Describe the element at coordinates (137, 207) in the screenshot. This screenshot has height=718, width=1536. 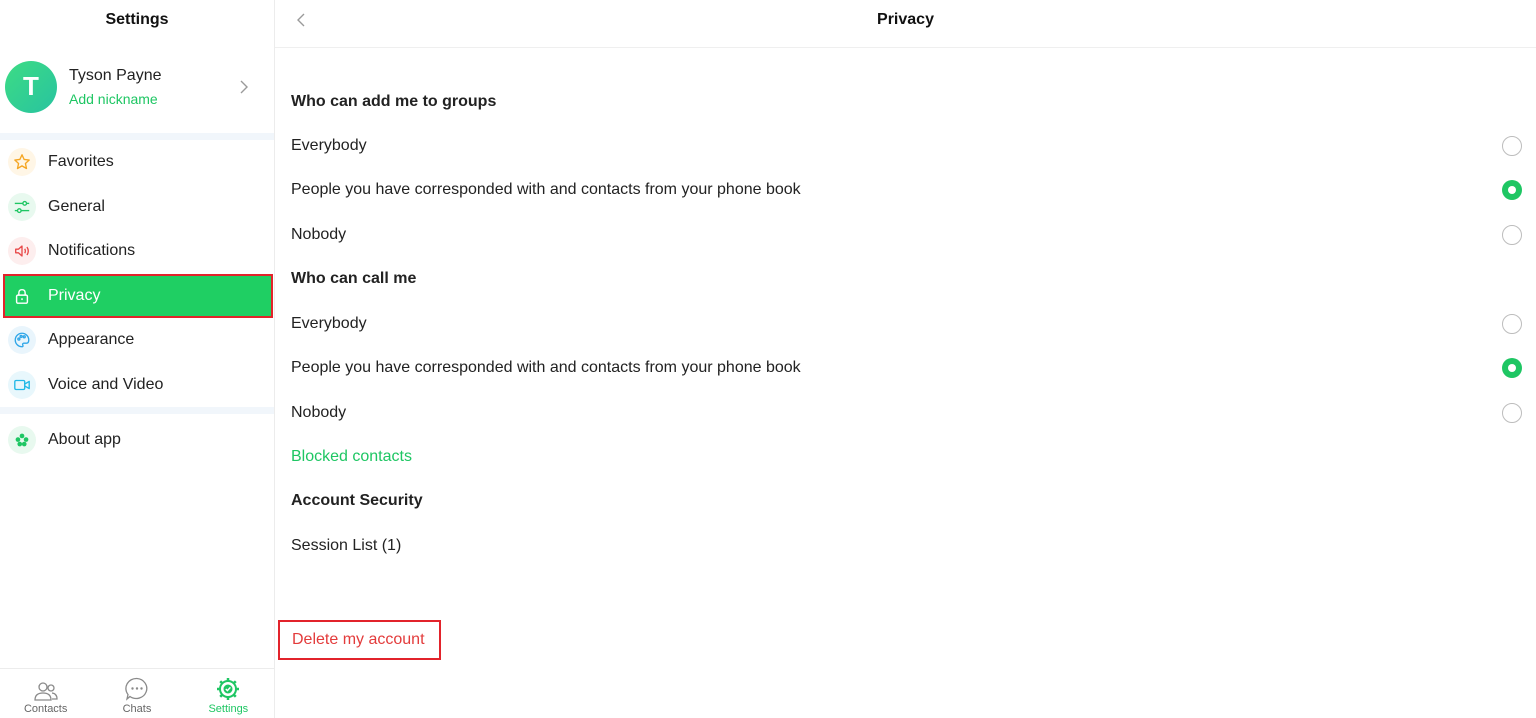
I see `sidebar-item-general: General` at that location.